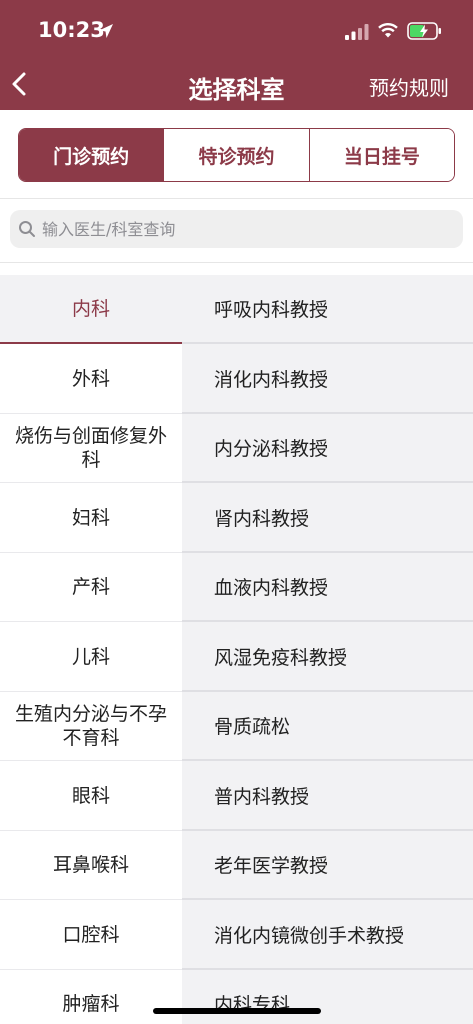 This screenshot has width=473, height=1024. I want to click on tab-special-clinic: 特诊预约, so click(236, 155).